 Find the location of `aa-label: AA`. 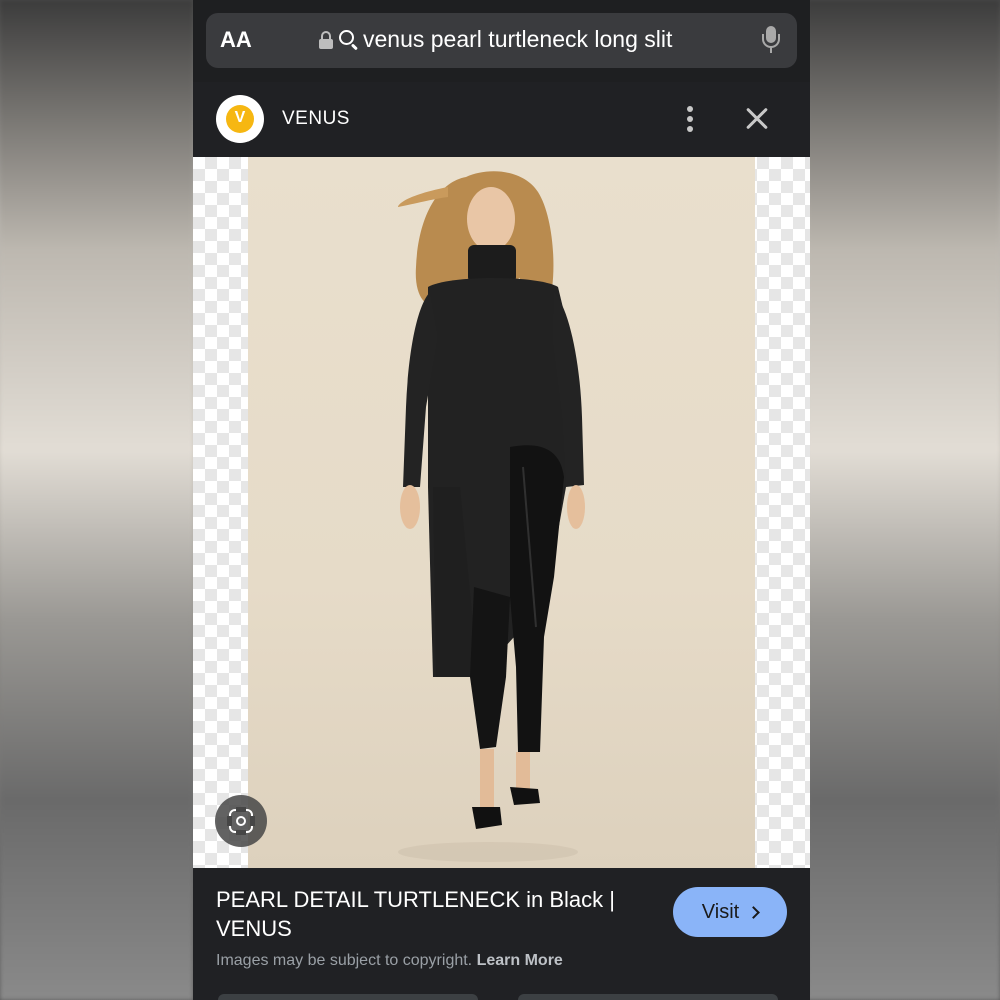

aa-label: AA is located at coordinates (236, 39).